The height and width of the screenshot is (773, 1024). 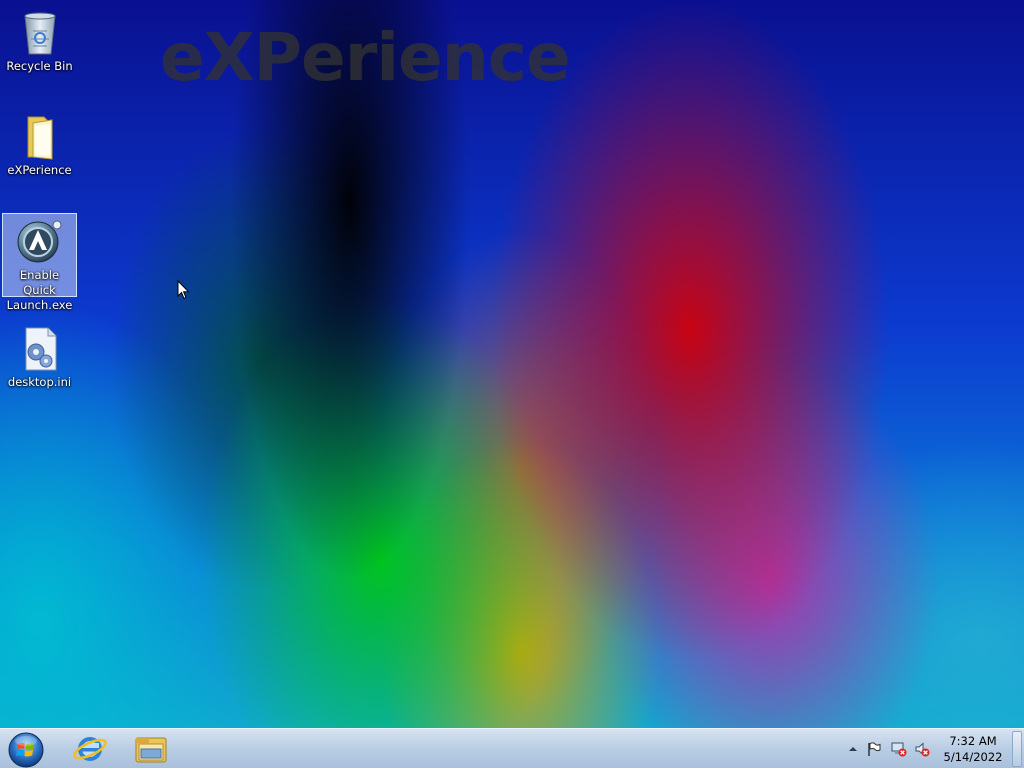 What do you see at coordinates (973, 741) in the screenshot?
I see `clock-time: 7:32 AM` at bounding box center [973, 741].